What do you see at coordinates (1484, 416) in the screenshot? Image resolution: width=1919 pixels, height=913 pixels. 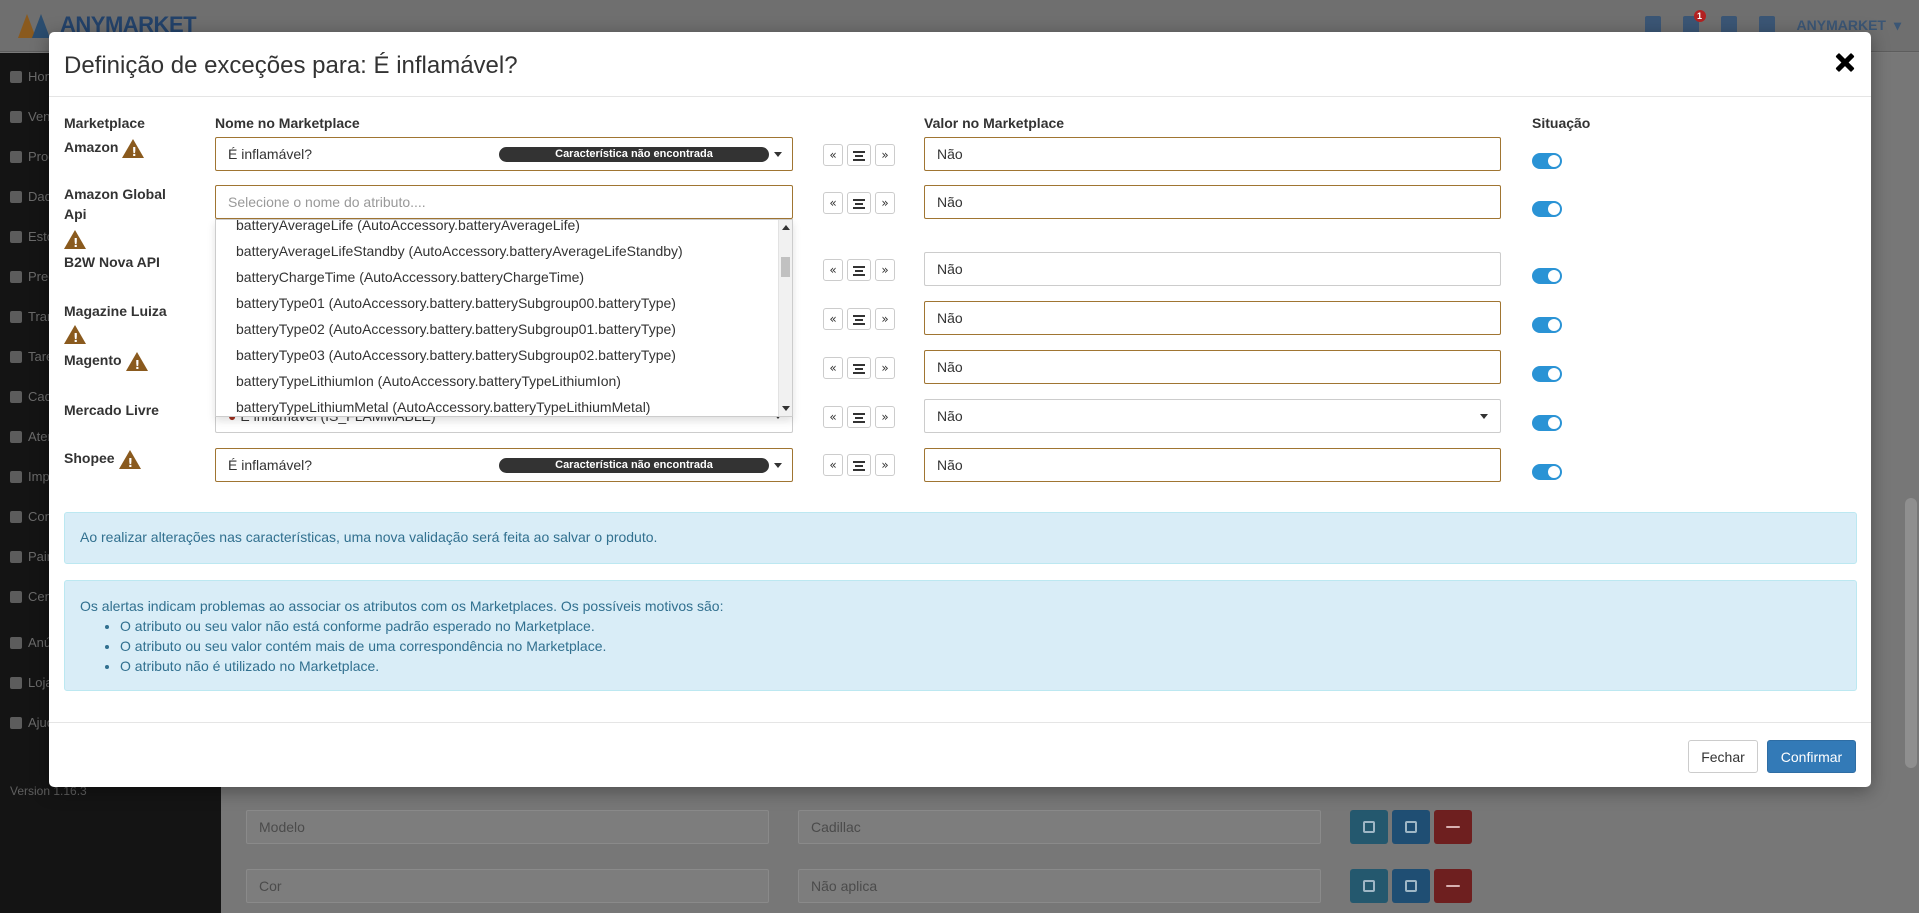 I see `caret-down-icon` at bounding box center [1484, 416].